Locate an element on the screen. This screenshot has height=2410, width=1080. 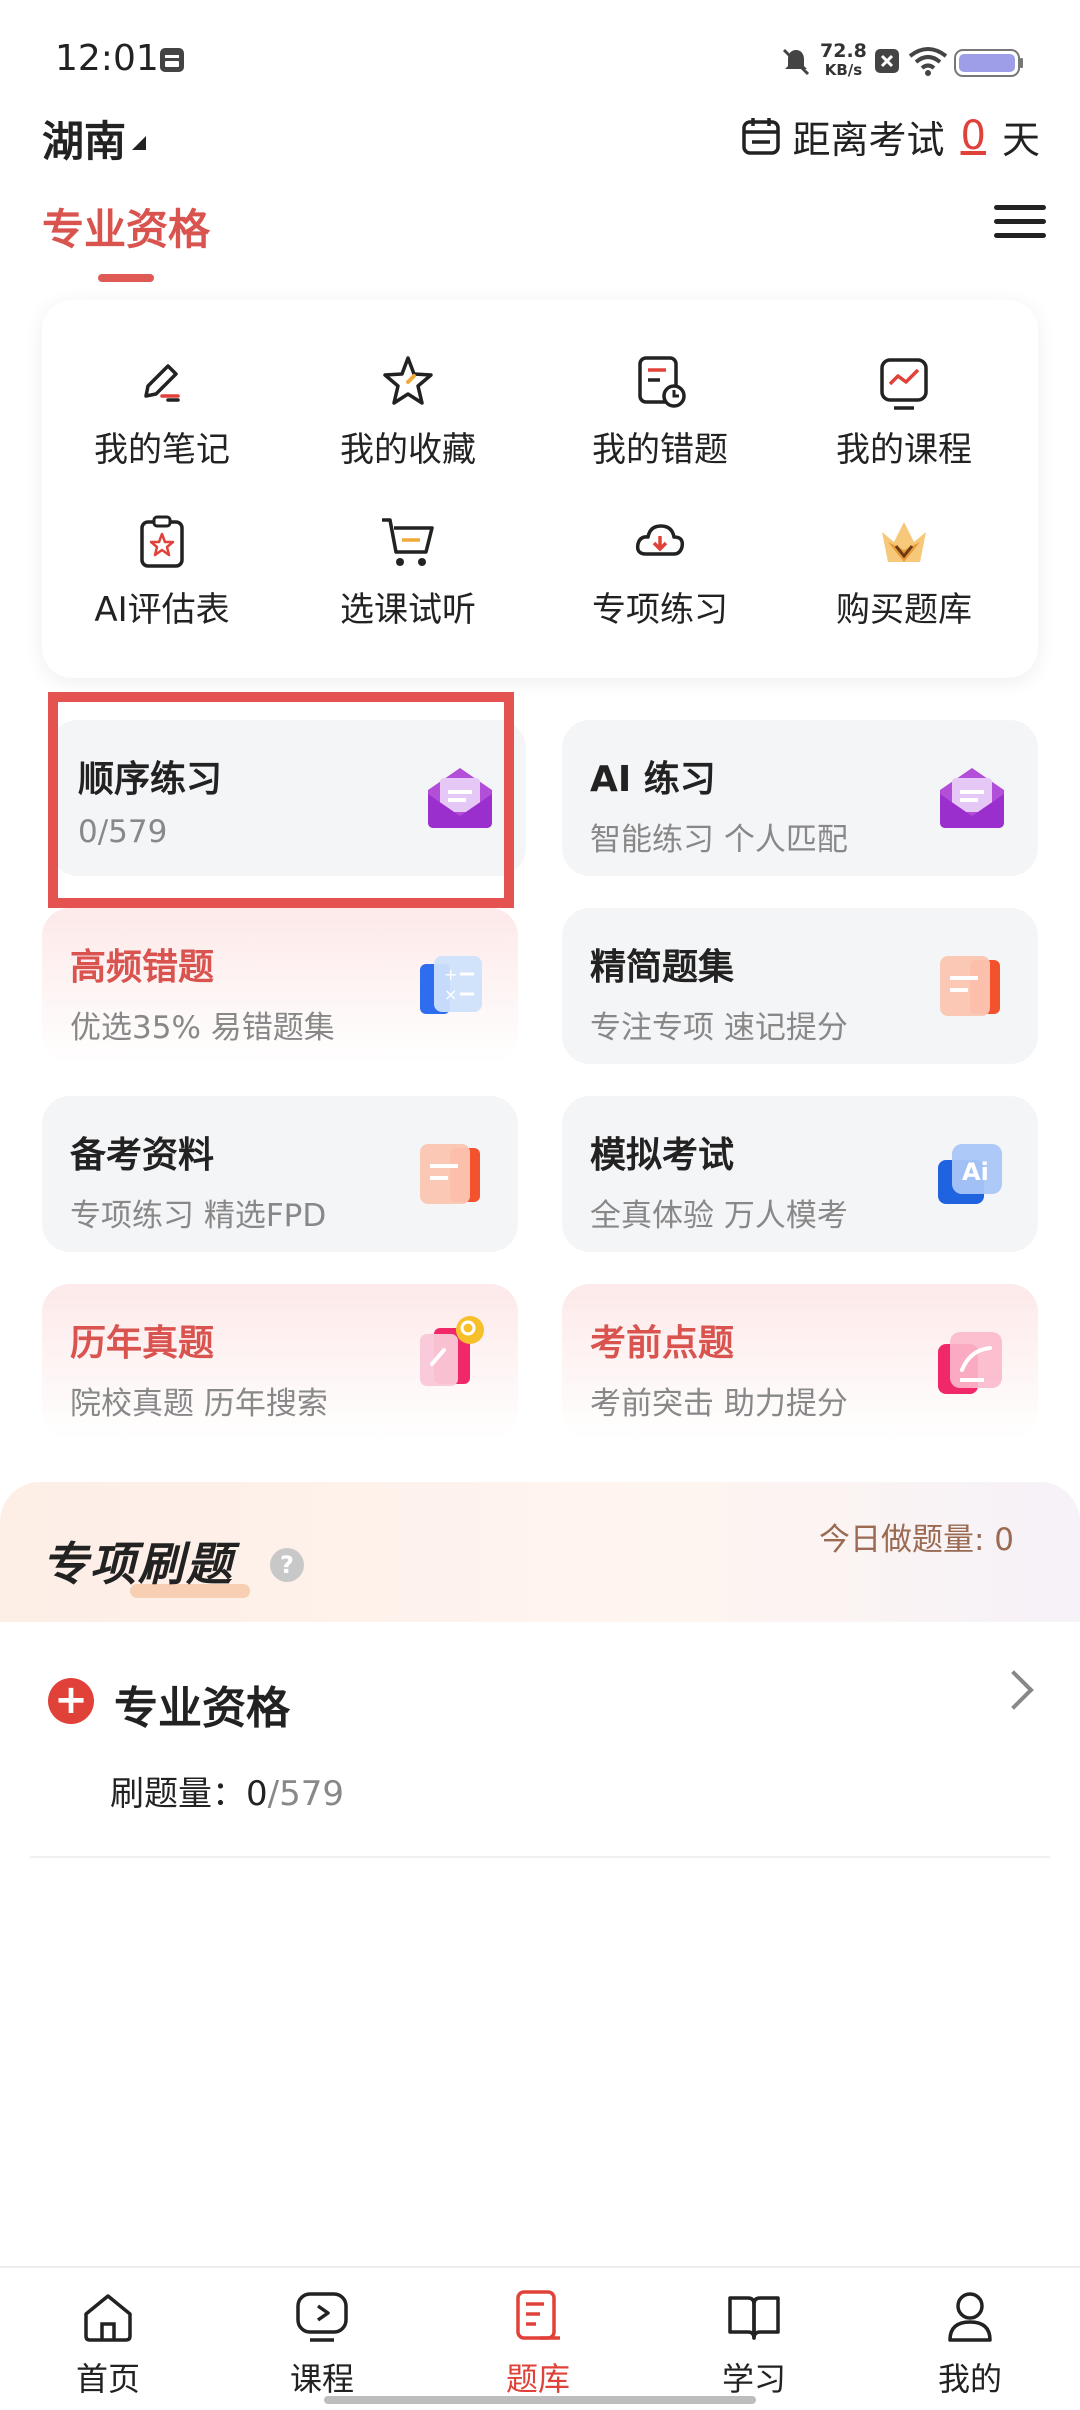
quick-label: 专项练习 is located at coordinates (660, 610).